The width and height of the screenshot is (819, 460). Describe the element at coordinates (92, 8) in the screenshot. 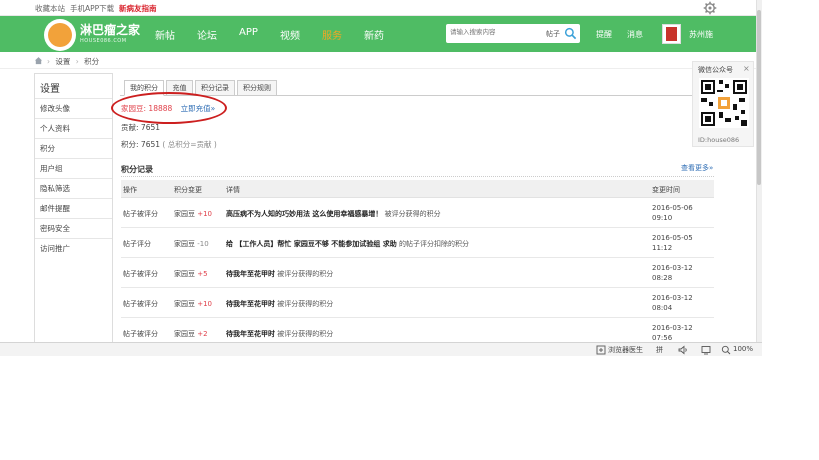

I see `app-download-link: 手机APP下载` at that location.